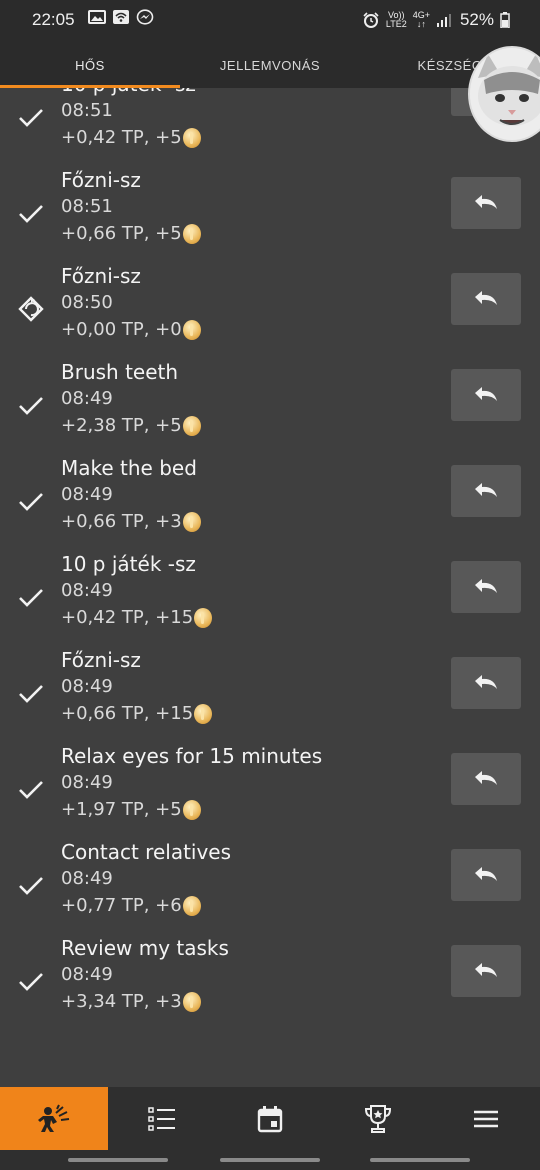 The height and width of the screenshot is (1170, 540). Describe the element at coordinates (121, 329) in the screenshot. I see `reward-text: +0,00 TP, +0` at that location.